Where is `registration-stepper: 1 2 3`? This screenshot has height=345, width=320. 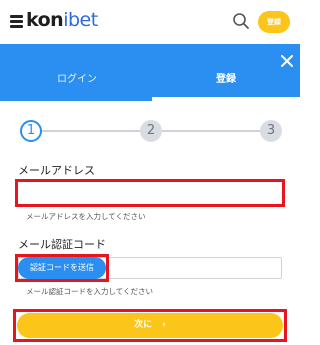
registration-stepper: 1 2 3 is located at coordinates (150, 131).